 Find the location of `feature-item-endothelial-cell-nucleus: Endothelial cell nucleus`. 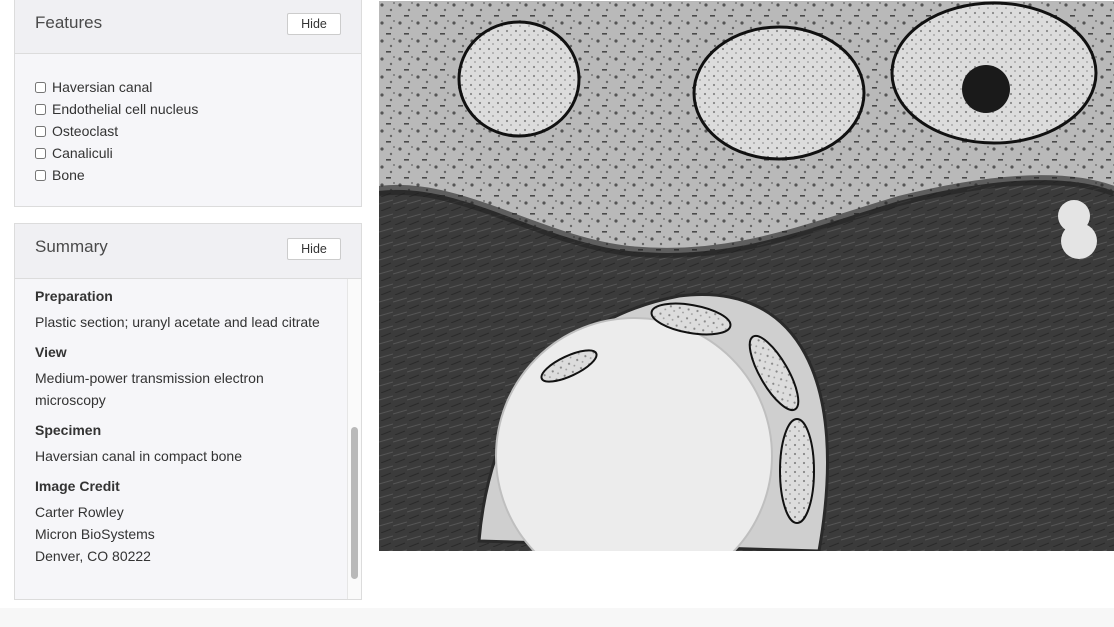

feature-item-endothelial-cell-nucleus: Endothelial cell nucleus is located at coordinates (198, 109).